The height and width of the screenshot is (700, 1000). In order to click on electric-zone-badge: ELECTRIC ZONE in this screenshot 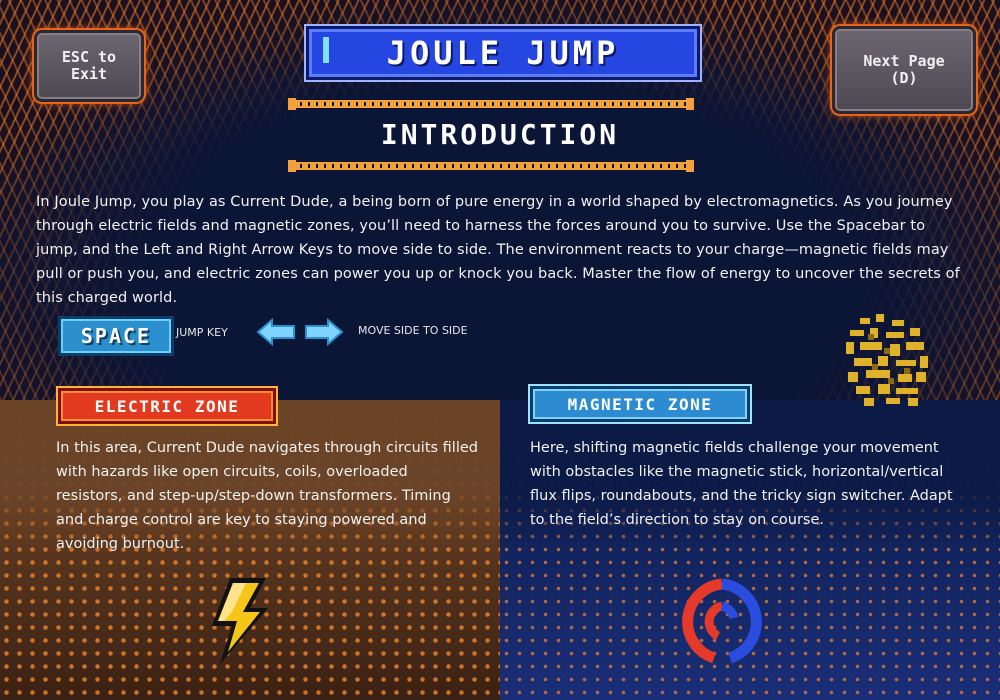, I will do `click(167, 406)`.